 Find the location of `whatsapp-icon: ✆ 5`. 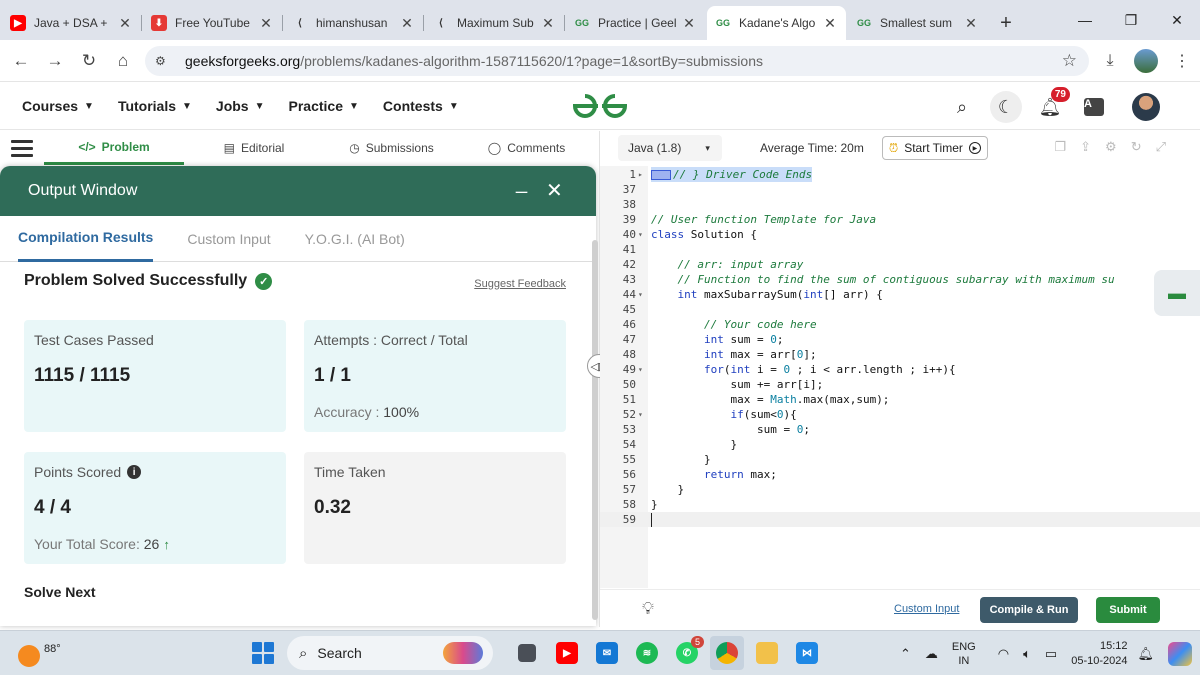

whatsapp-icon: ✆ 5 is located at coordinates (687, 653).